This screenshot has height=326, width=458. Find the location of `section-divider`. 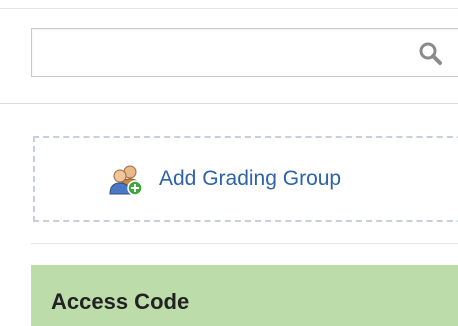

section-divider is located at coordinates (229, 103).